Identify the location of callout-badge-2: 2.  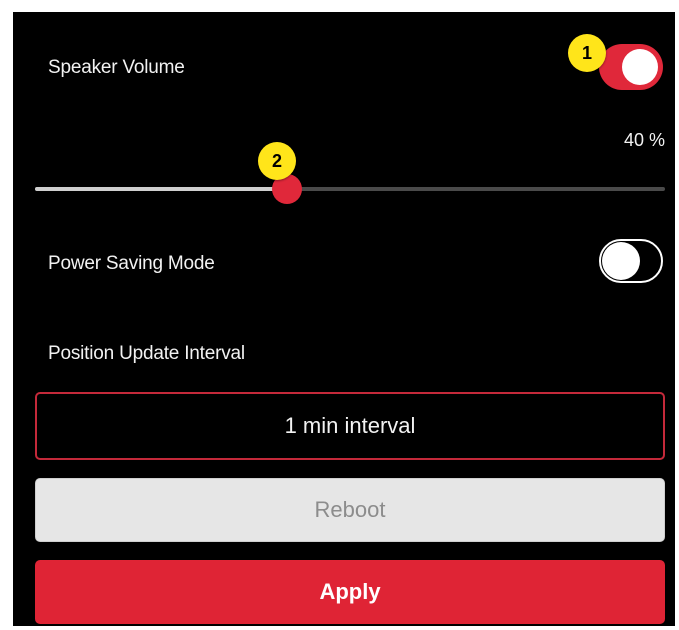
(277, 161).